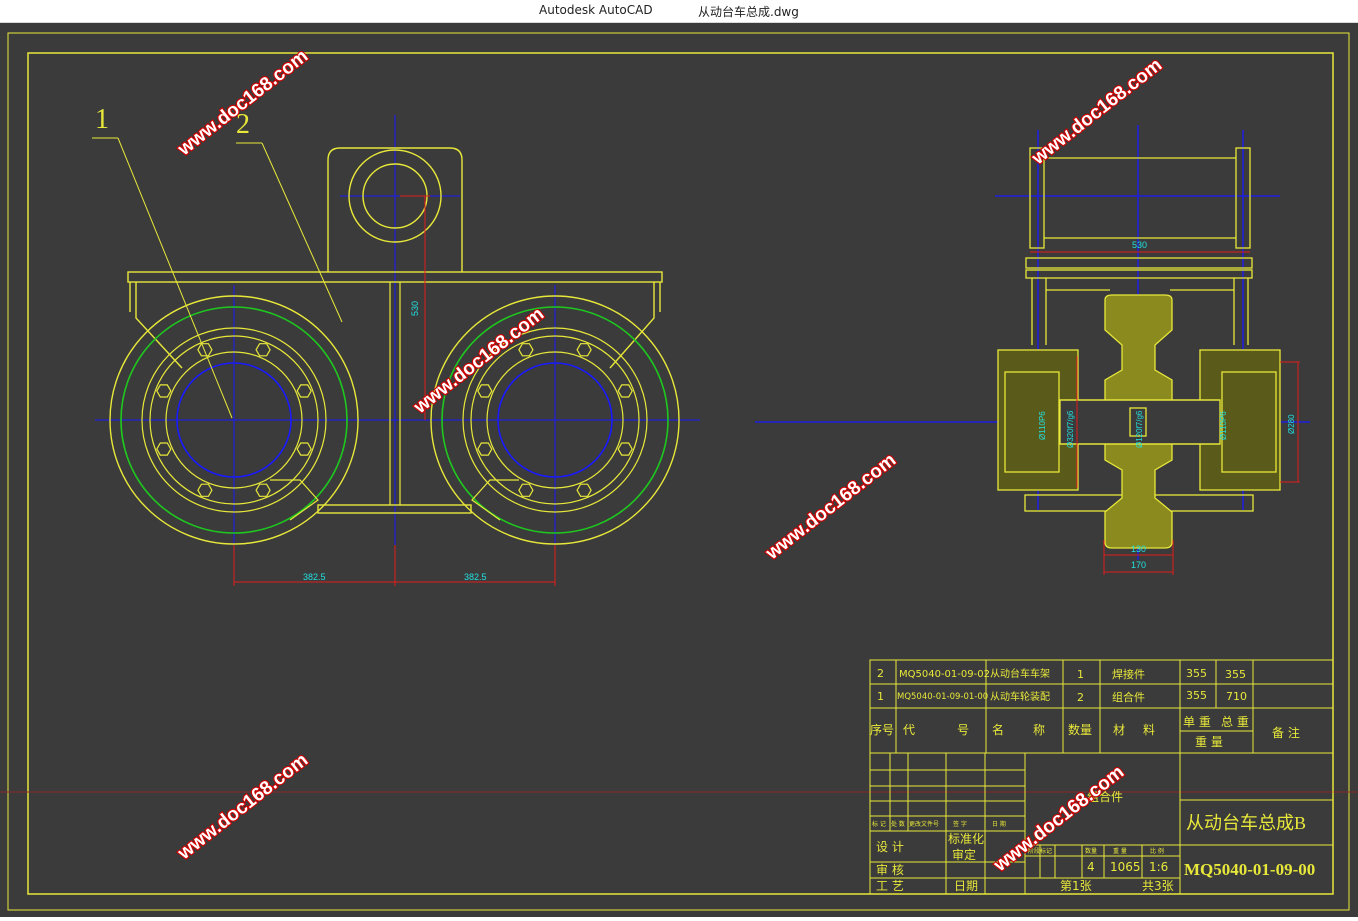 The image size is (1358, 921). Describe the element at coordinates (1196, 673) in the screenshot. I see `part-2-unit-weight: 355` at that location.